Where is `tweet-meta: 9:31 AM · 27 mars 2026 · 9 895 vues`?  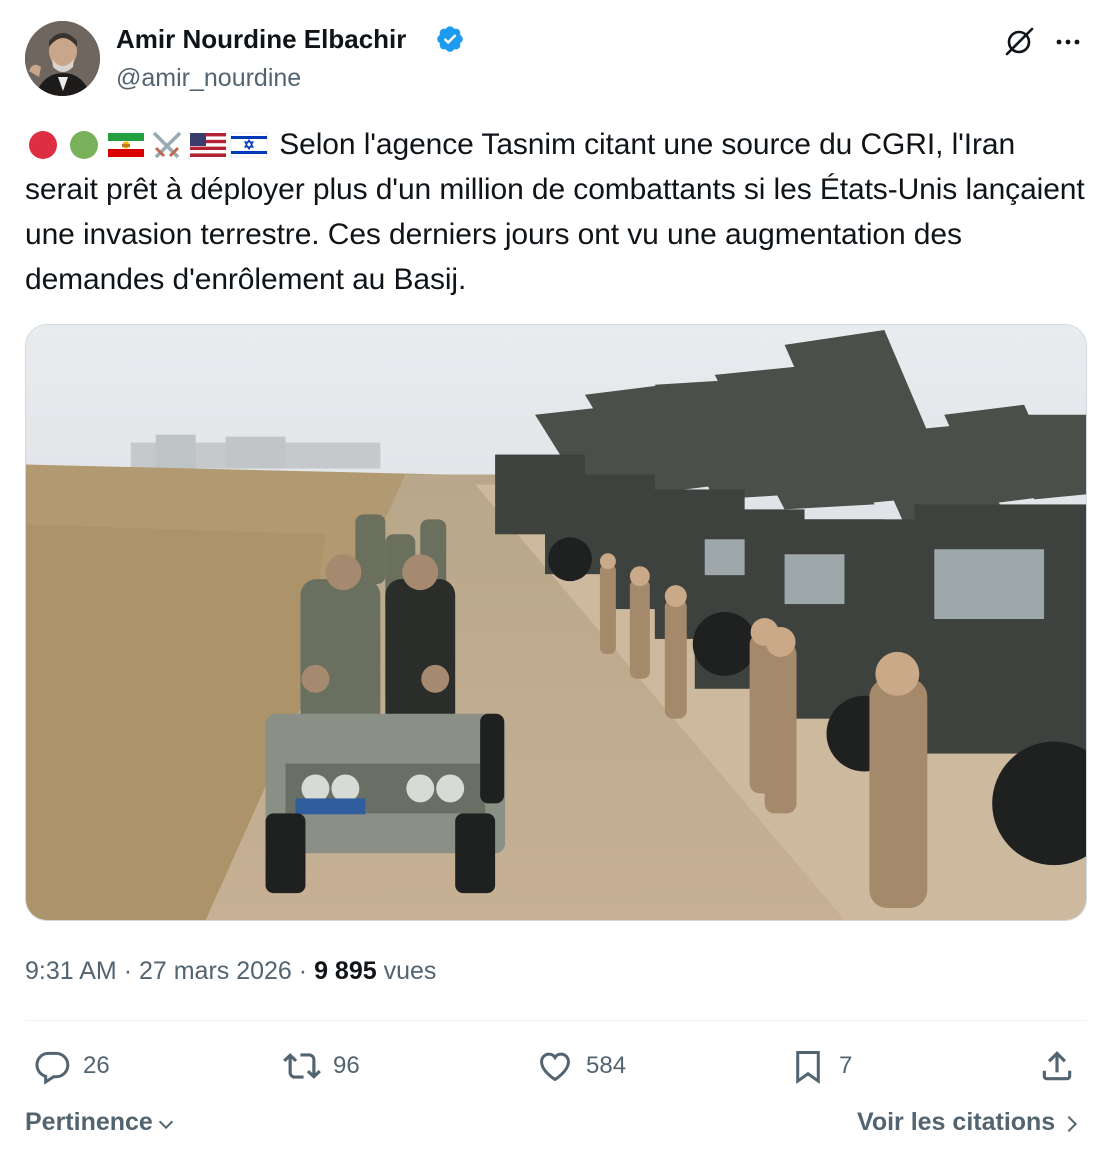 tweet-meta: 9:31 AM · 27 mars 2026 · 9 895 vues is located at coordinates (230, 971).